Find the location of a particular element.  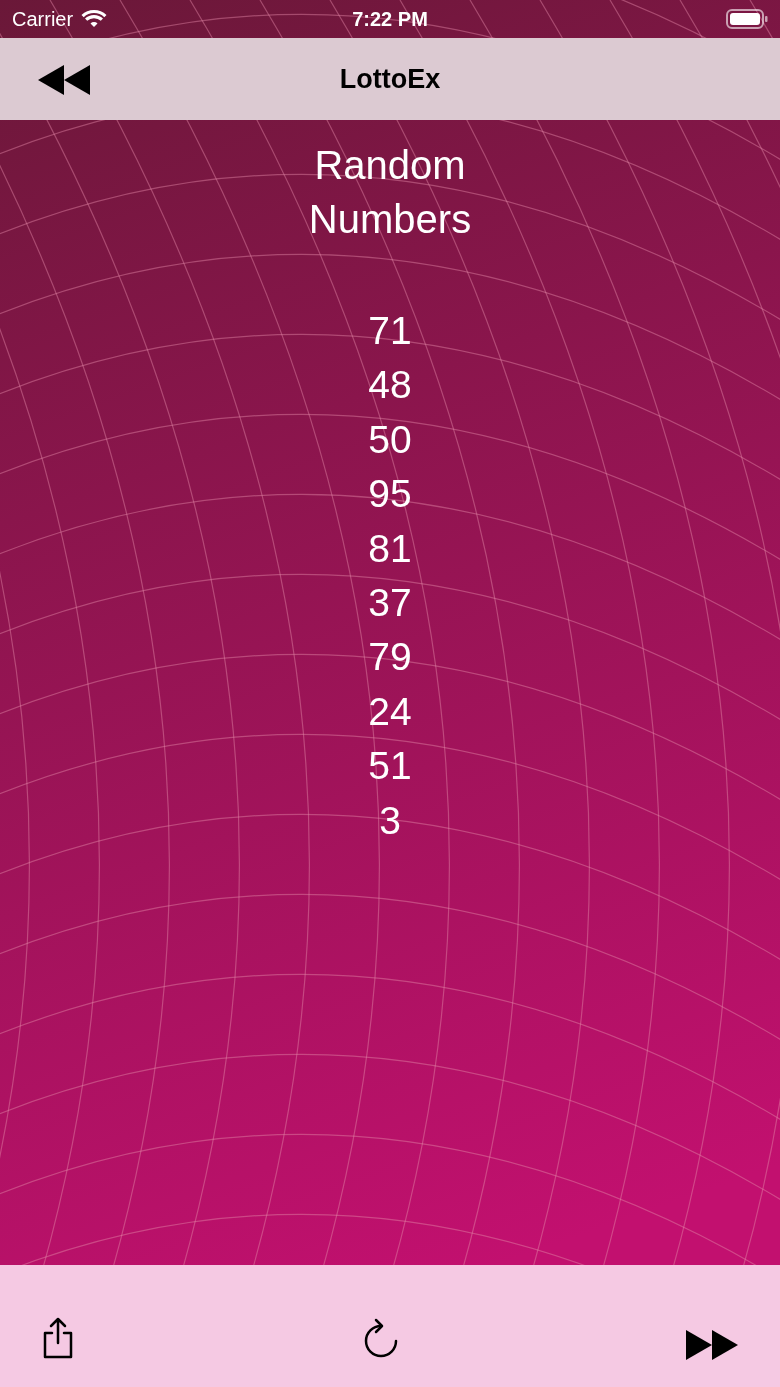

forward-button is located at coordinates (713, 1345).